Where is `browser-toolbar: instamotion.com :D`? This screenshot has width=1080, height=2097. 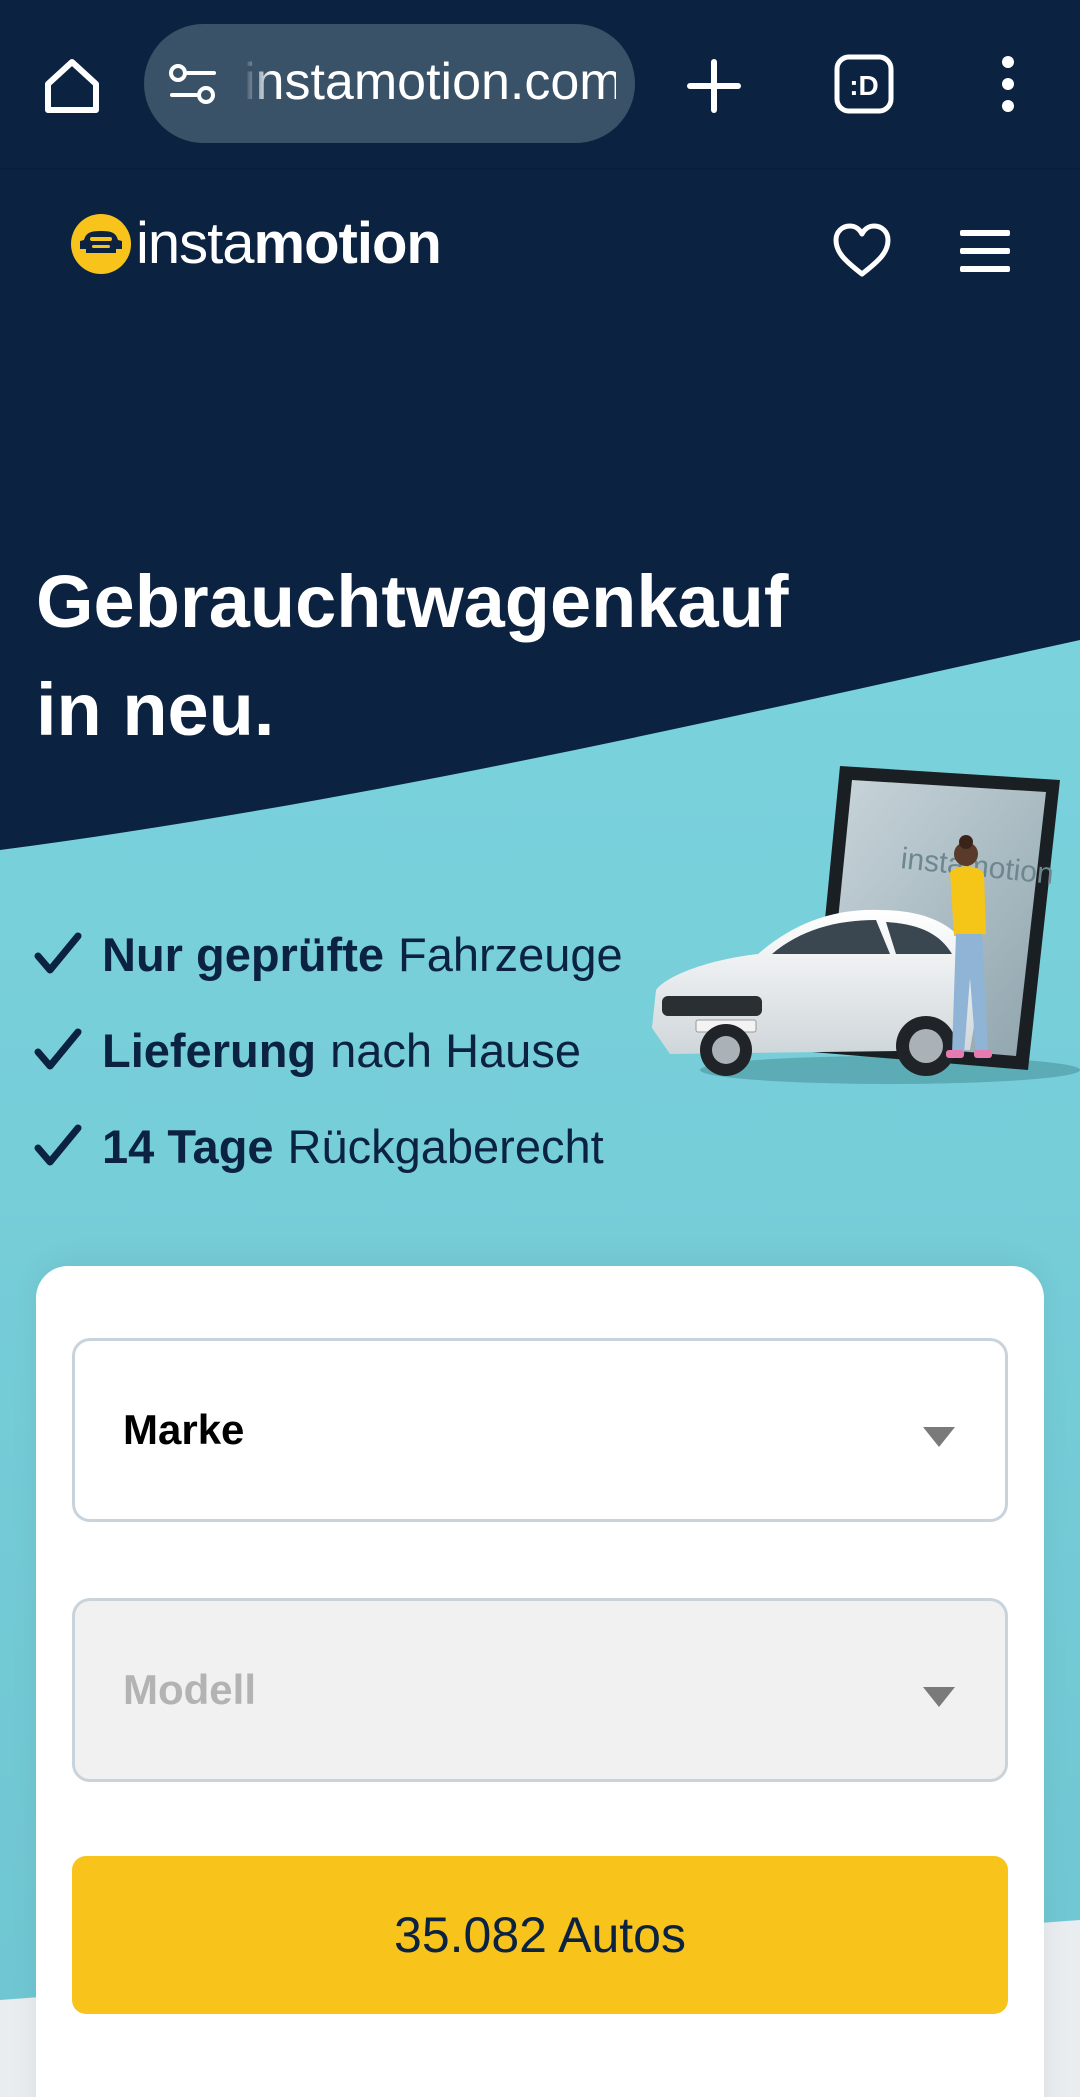
browser-toolbar: instamotion.com :D is located at coordinates (540, 84).